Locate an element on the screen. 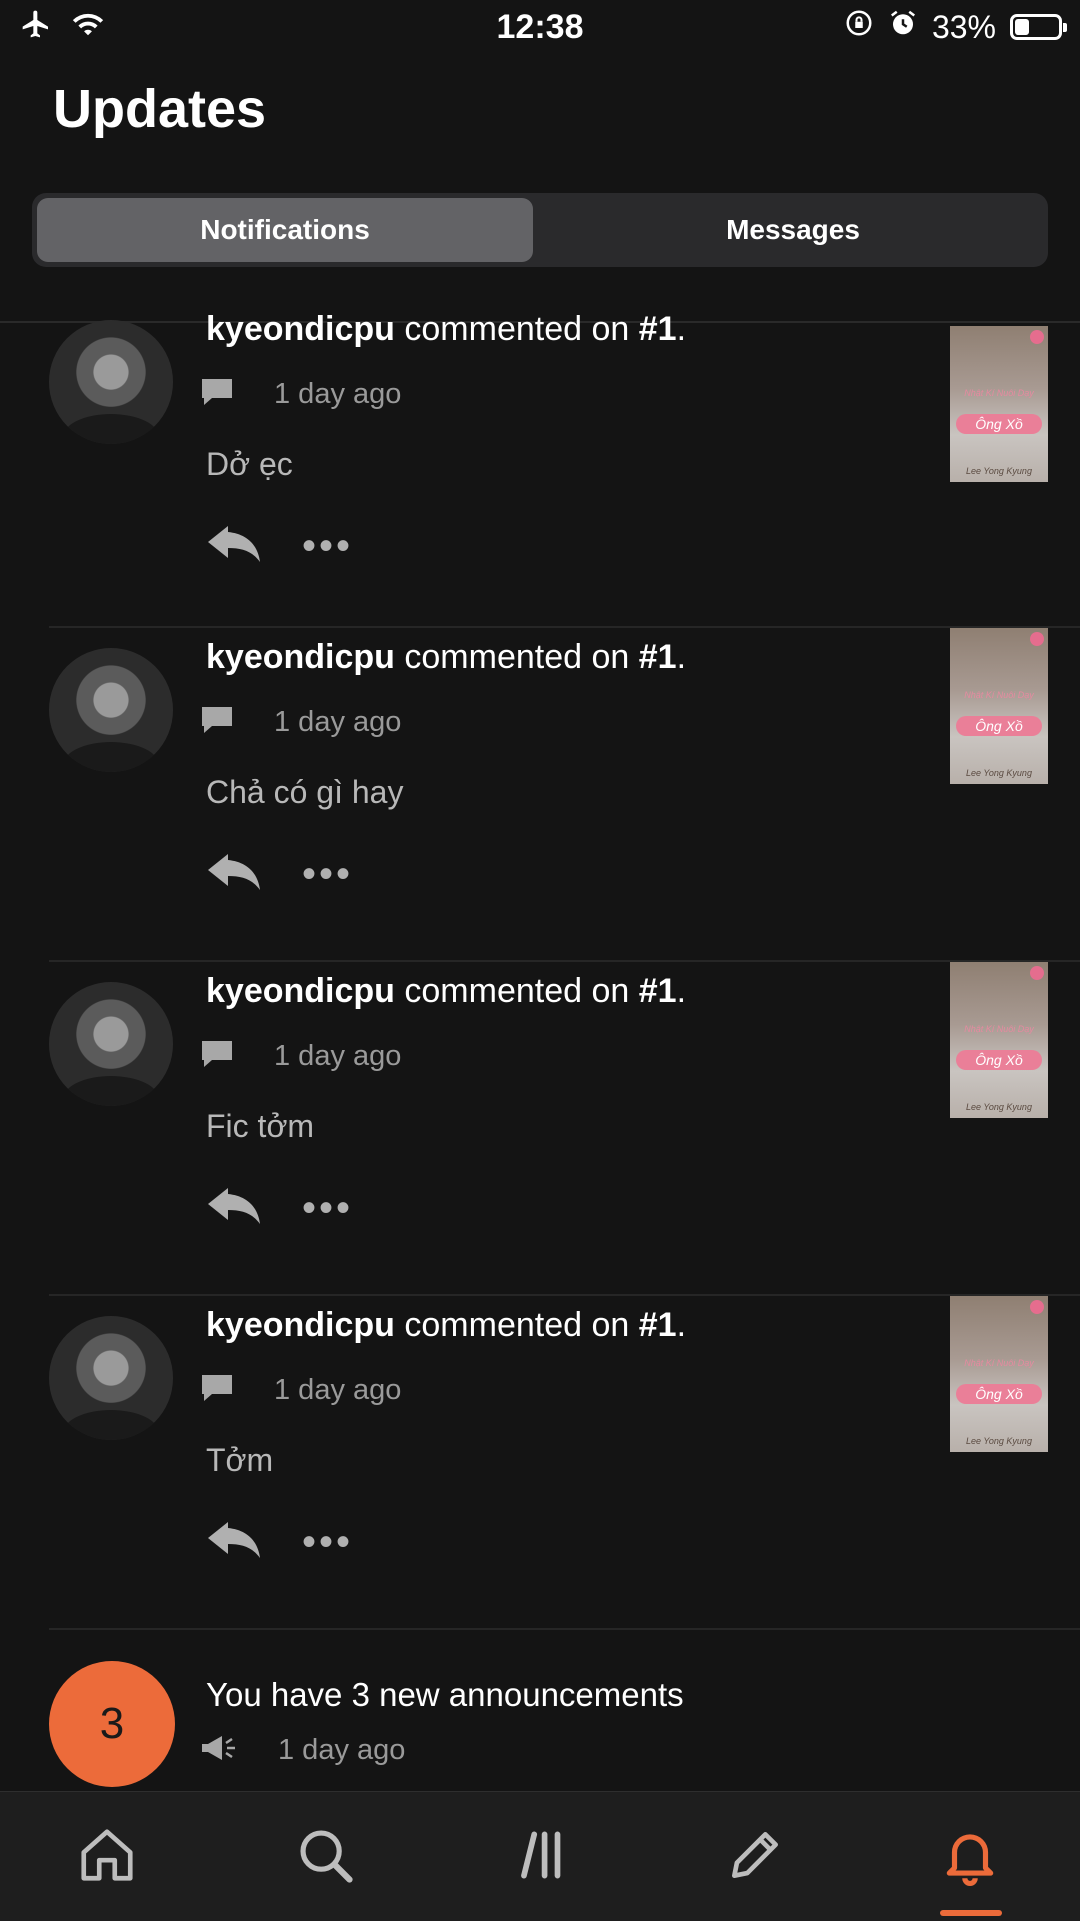 This screenshot has height=1921, width=1080. active-tab-indicator is located at coordinates (971, 1913).